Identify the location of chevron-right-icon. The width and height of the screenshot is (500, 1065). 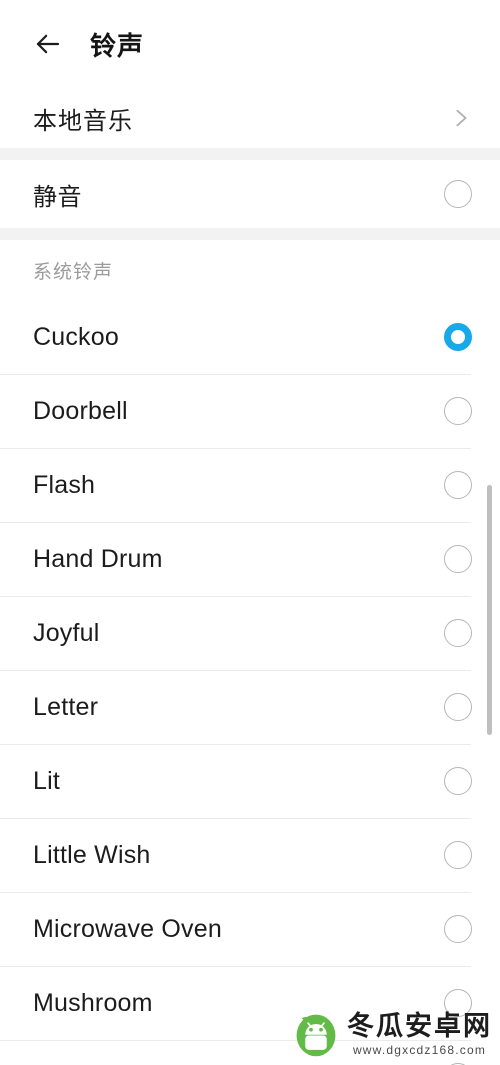
(461, 118).